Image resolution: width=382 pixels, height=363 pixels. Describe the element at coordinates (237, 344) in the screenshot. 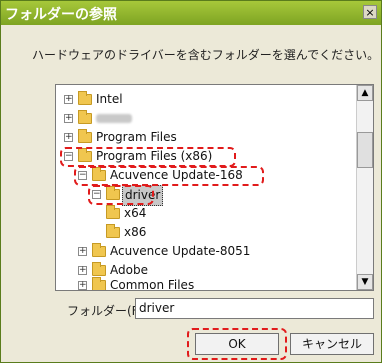

I see `highlight-ok-button` at that location.